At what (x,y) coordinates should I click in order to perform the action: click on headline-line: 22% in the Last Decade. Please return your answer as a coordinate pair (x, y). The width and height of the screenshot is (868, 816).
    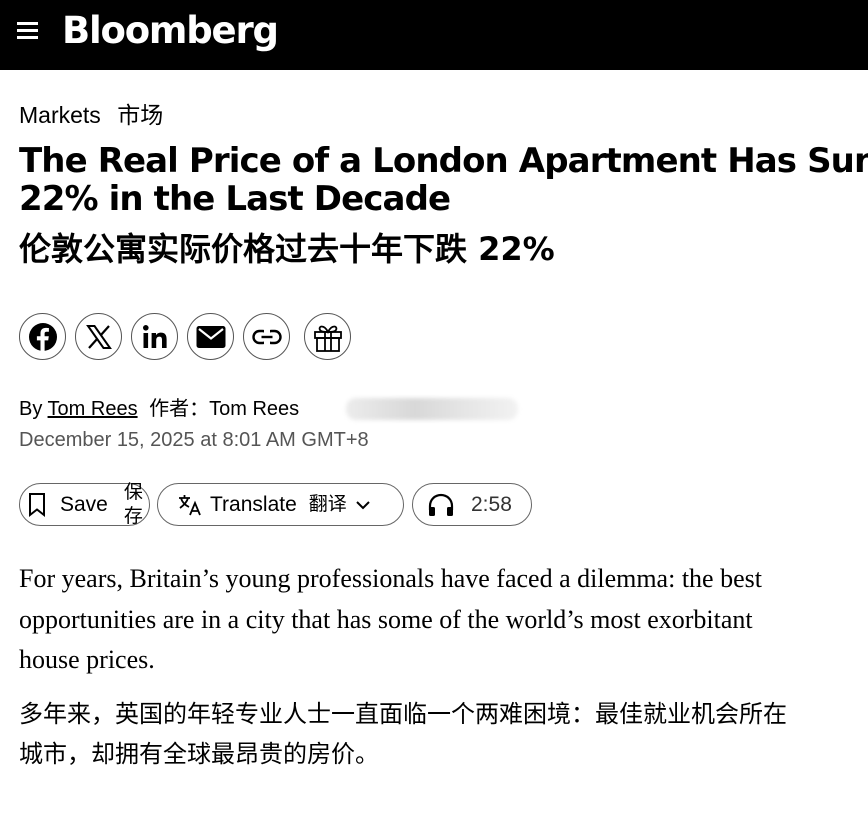
    Looking at the image, I should click on (235, 199).